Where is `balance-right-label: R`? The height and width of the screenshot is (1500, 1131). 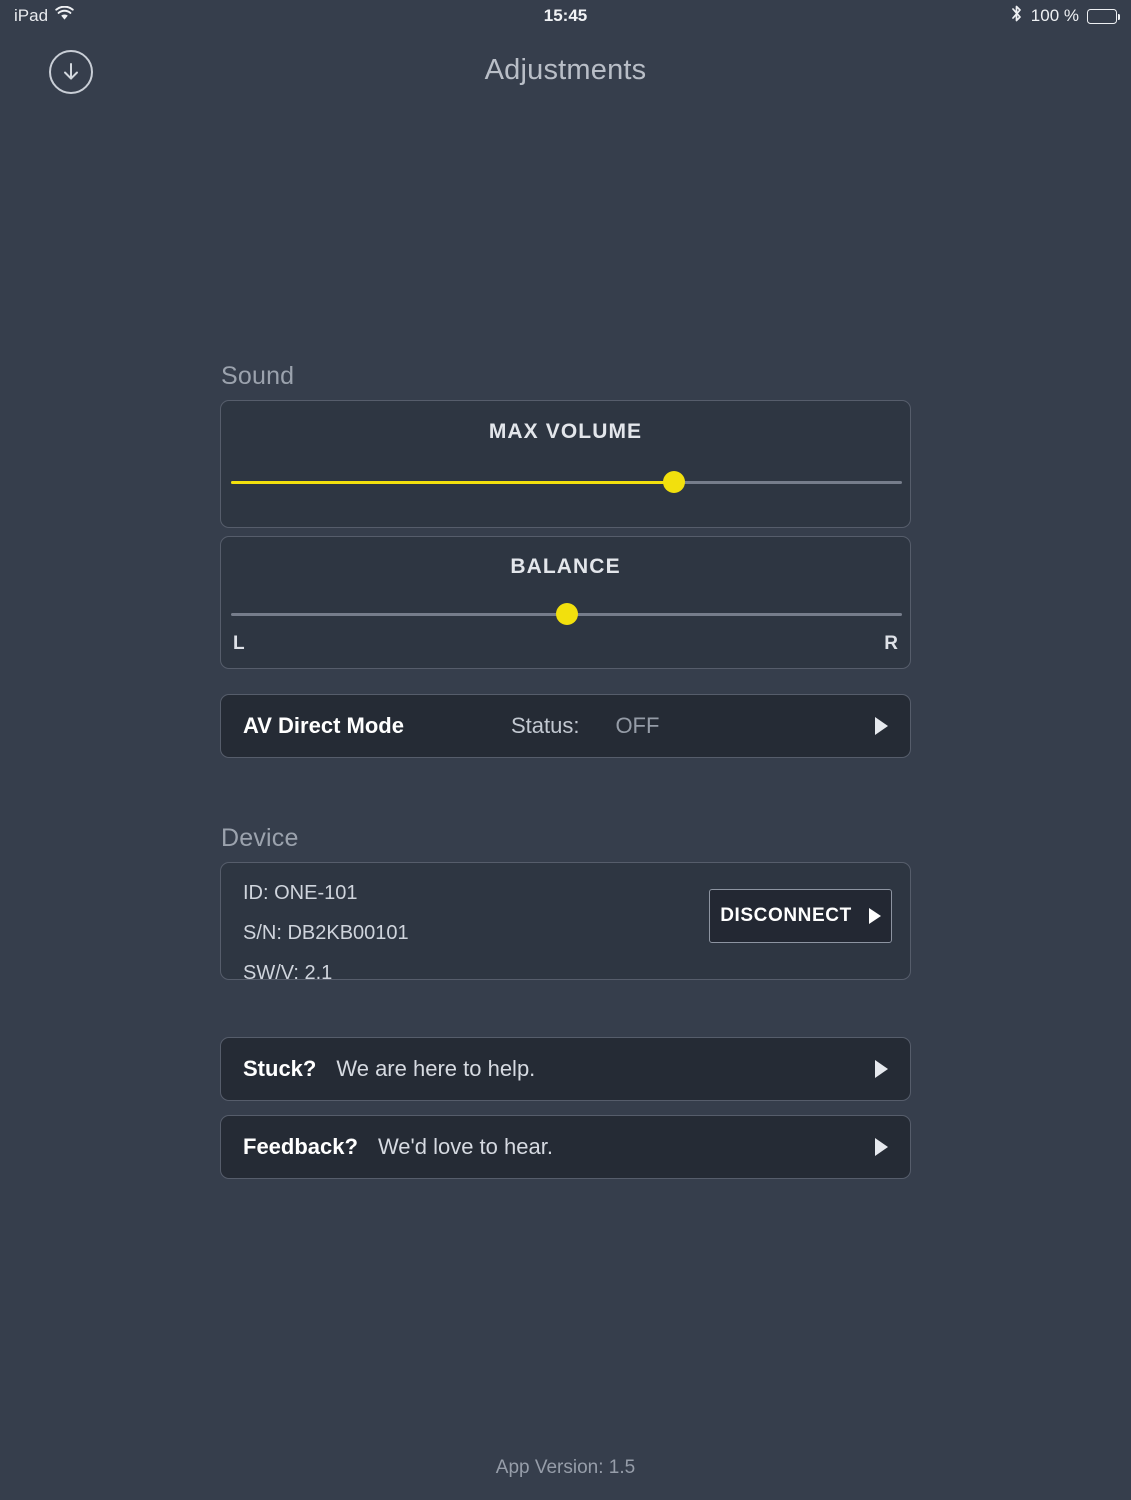
balance-right-label: R is located at coordinates (891, 643).